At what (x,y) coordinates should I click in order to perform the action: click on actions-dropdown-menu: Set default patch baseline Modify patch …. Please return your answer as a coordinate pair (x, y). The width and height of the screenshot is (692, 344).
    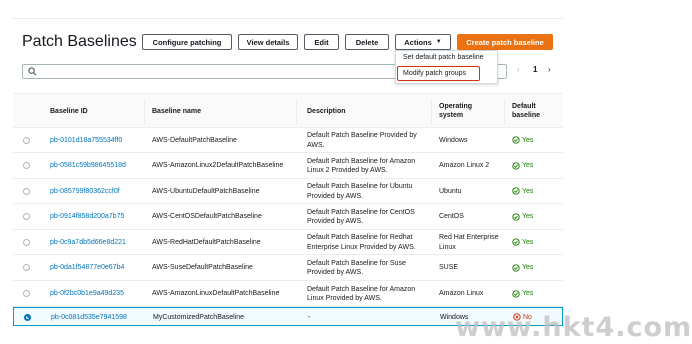
    Looking at the image, I should click on (446, 67).